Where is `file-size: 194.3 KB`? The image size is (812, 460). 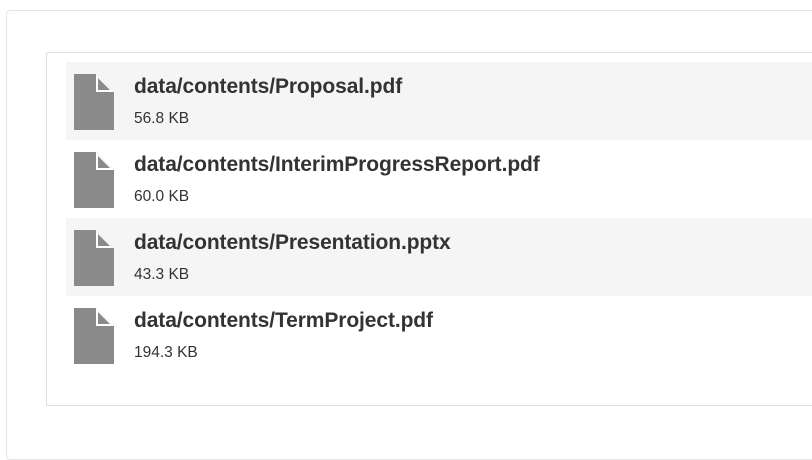
file-size: 194.3 KB is located at coordinates (166, 352).